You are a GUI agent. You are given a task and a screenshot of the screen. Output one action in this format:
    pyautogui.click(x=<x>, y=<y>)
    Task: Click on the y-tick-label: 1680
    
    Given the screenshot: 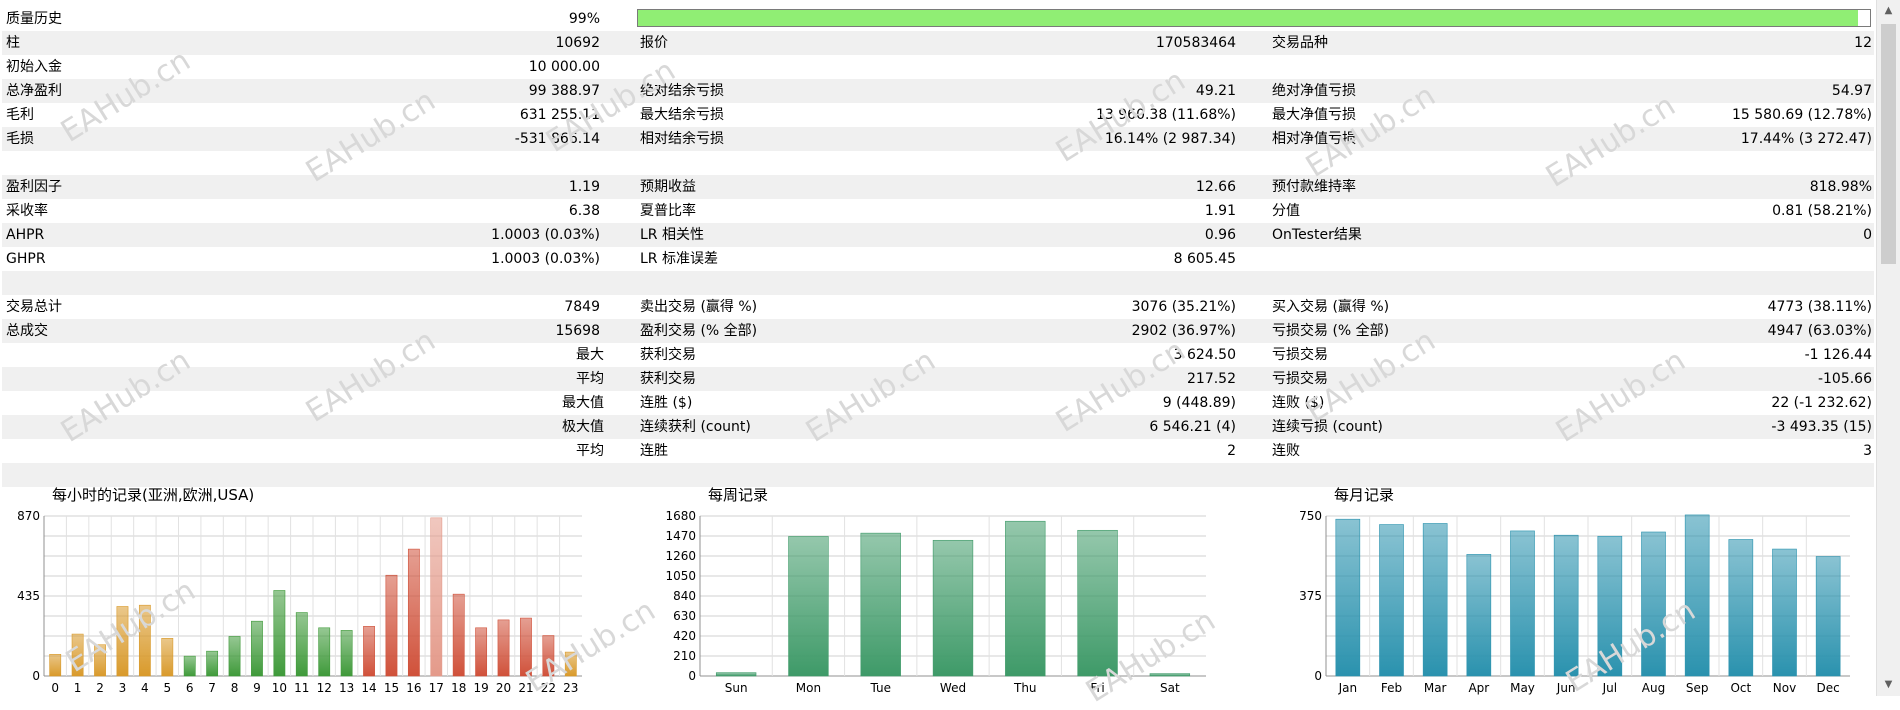 What is the action you would take?
    pyautogui.click(x=680, y=516)
    